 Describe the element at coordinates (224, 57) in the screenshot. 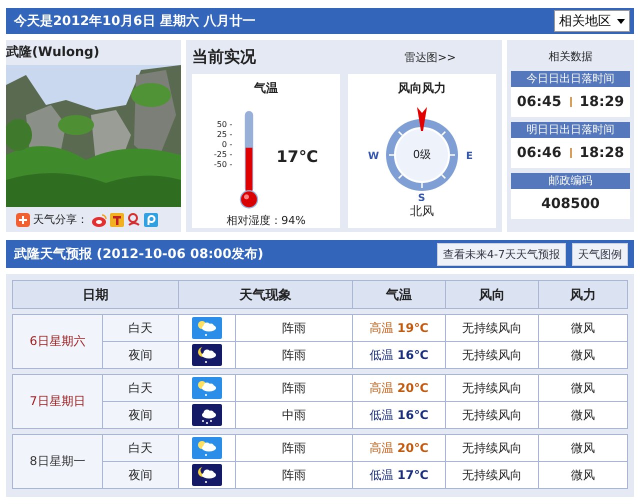

I see `current-title: 当前实况` at that location.